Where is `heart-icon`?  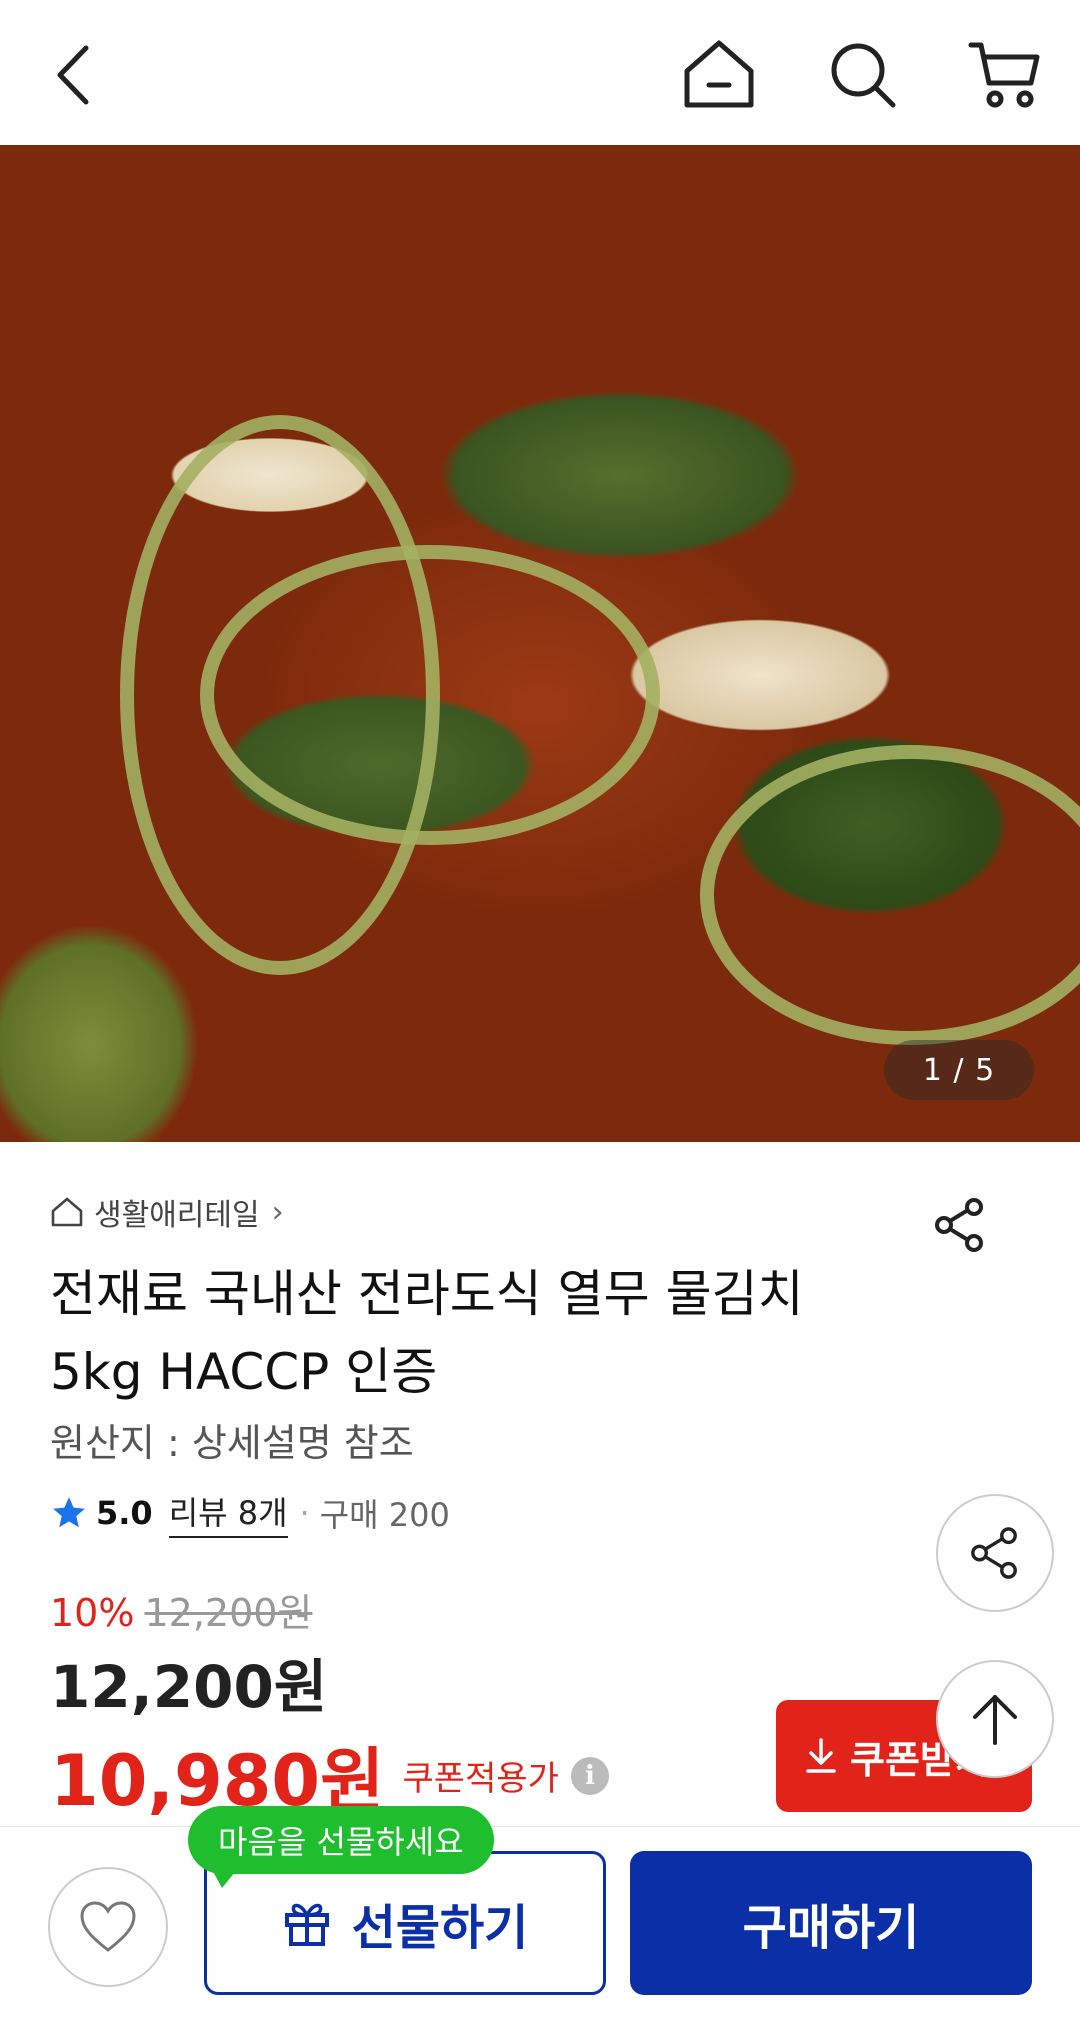
heart-icon is located at coordinates (108, 1926).